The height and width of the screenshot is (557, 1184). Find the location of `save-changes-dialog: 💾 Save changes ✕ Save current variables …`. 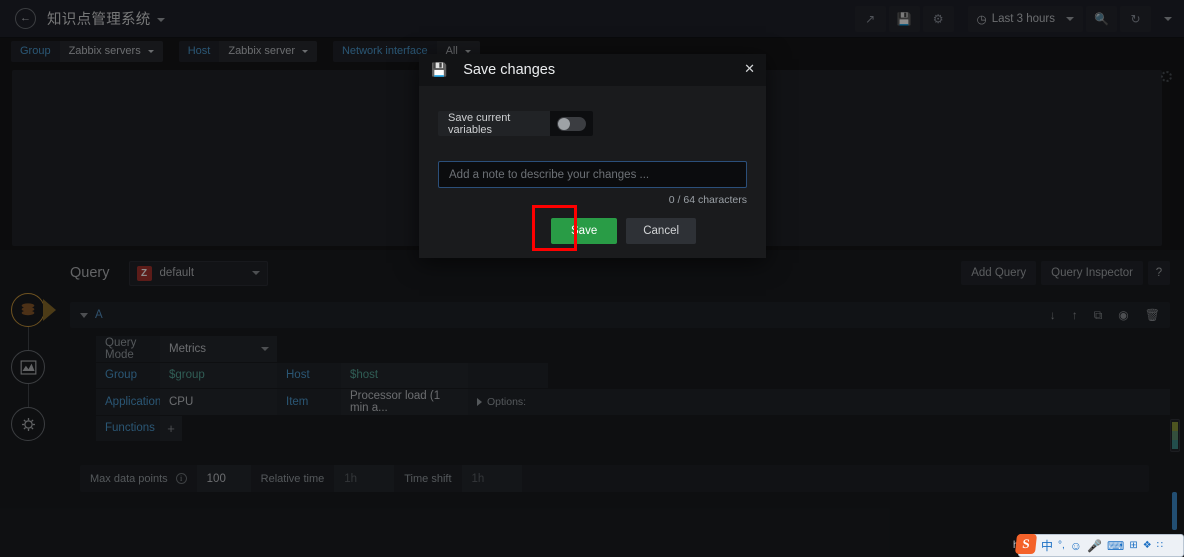

save-changes-dialog: 💾 Save changes ✕ Save current variables … is located at coordinates (592, 156).